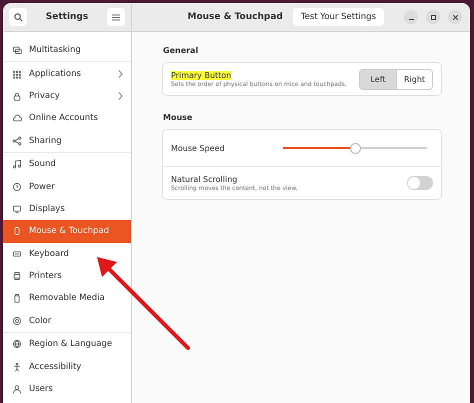  What do you see at coordinates (17, 253) in the screenshot?
I see `keyboard-icon` at bounding box center [17, 253].